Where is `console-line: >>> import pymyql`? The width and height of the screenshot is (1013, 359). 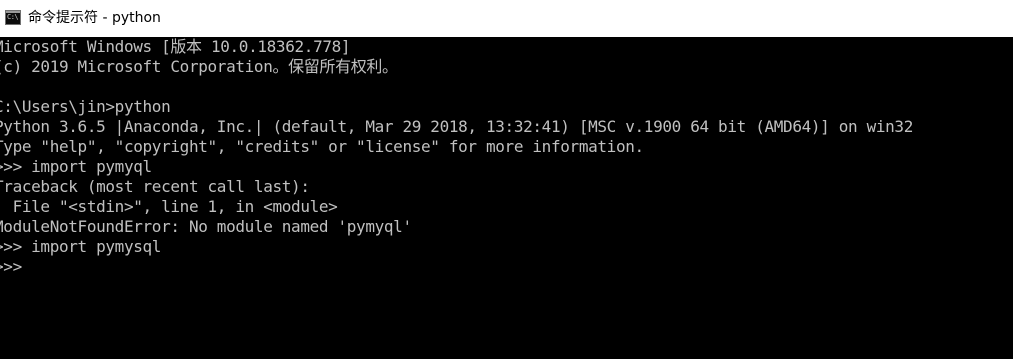
console-line: >>> import pymyql is located at coordinates (76, 166).